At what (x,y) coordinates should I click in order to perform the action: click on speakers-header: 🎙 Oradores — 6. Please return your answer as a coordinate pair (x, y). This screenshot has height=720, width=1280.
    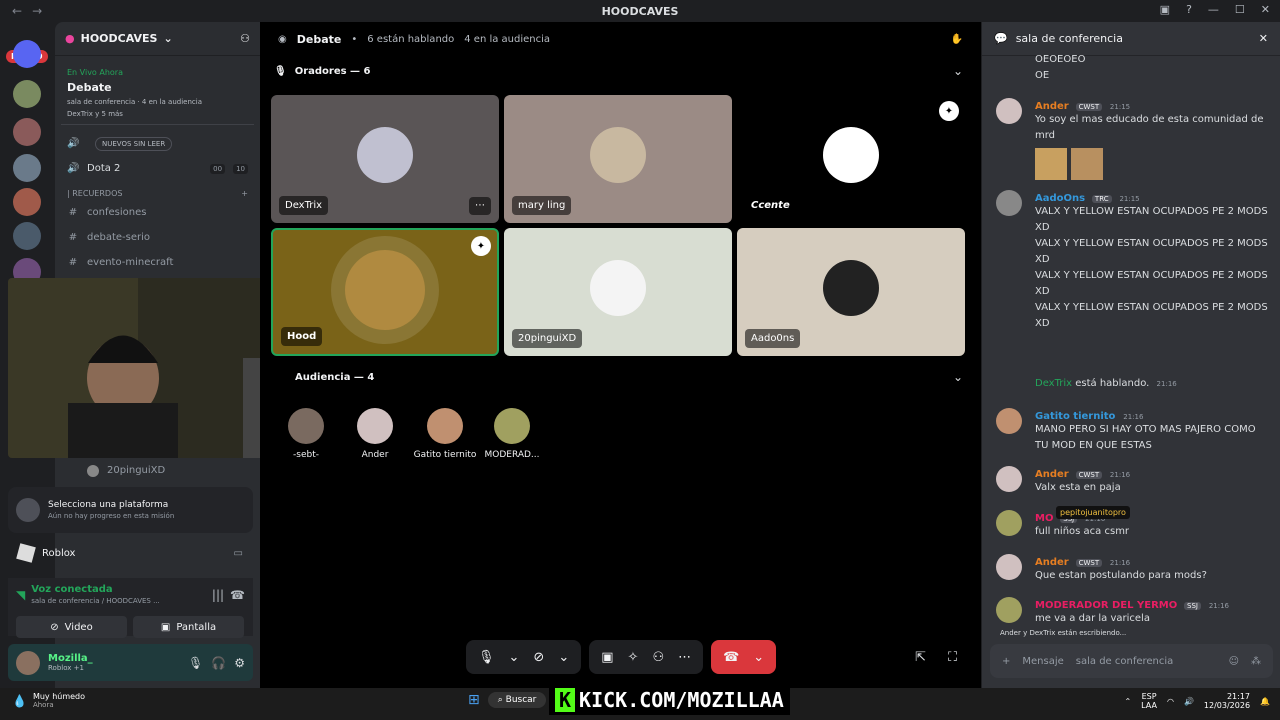
    Looking at the image, I should click on (322, 71).